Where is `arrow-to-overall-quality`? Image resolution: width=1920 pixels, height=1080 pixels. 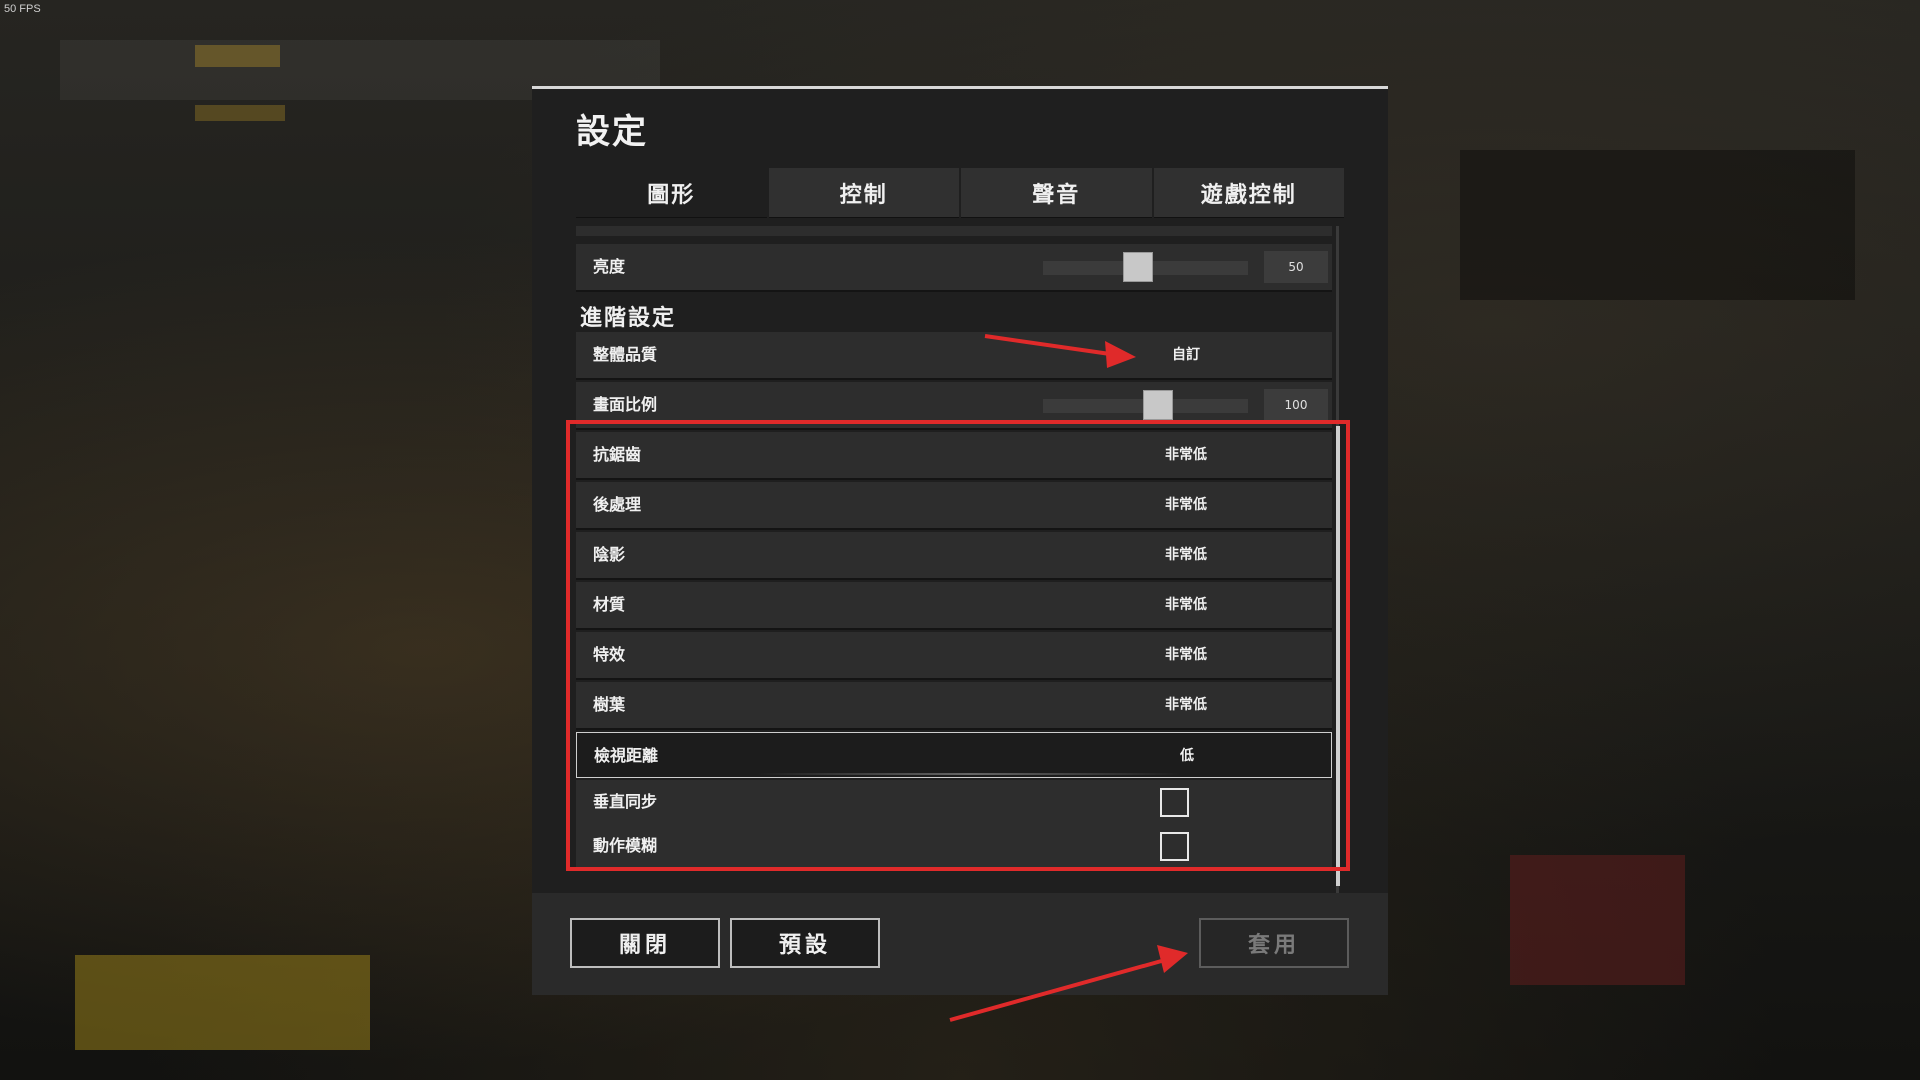
arrow-to-overall-quality is located at coordinates (1060, 351).